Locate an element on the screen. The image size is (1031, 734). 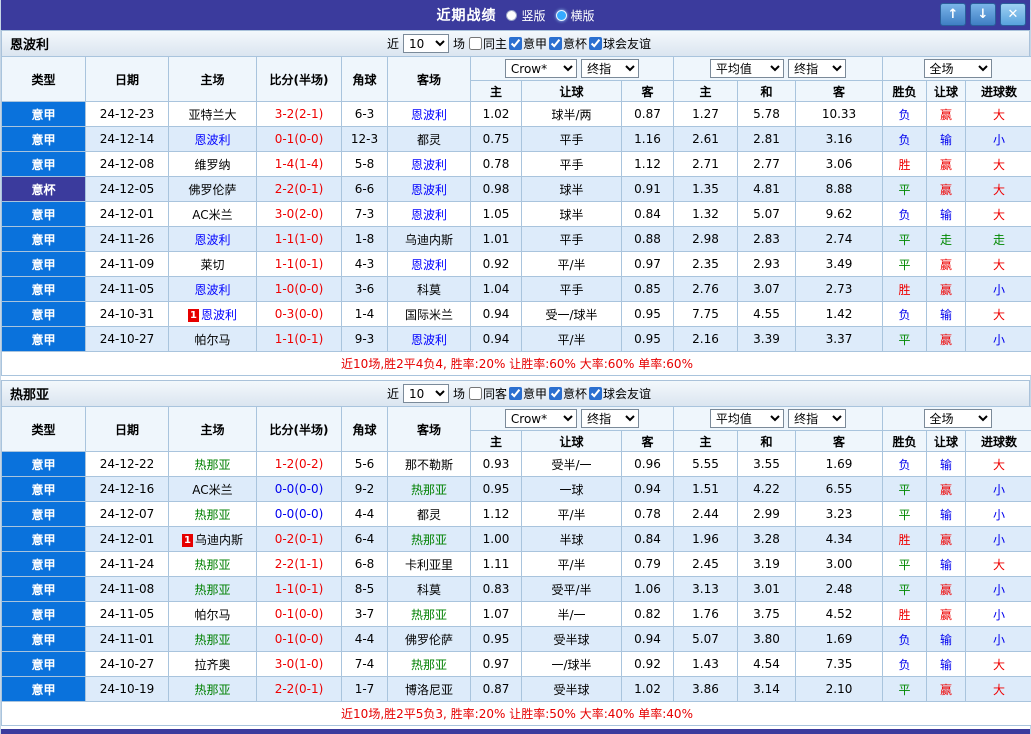
odds-cell-2: 1.16 is located at coordinates (647, 139).